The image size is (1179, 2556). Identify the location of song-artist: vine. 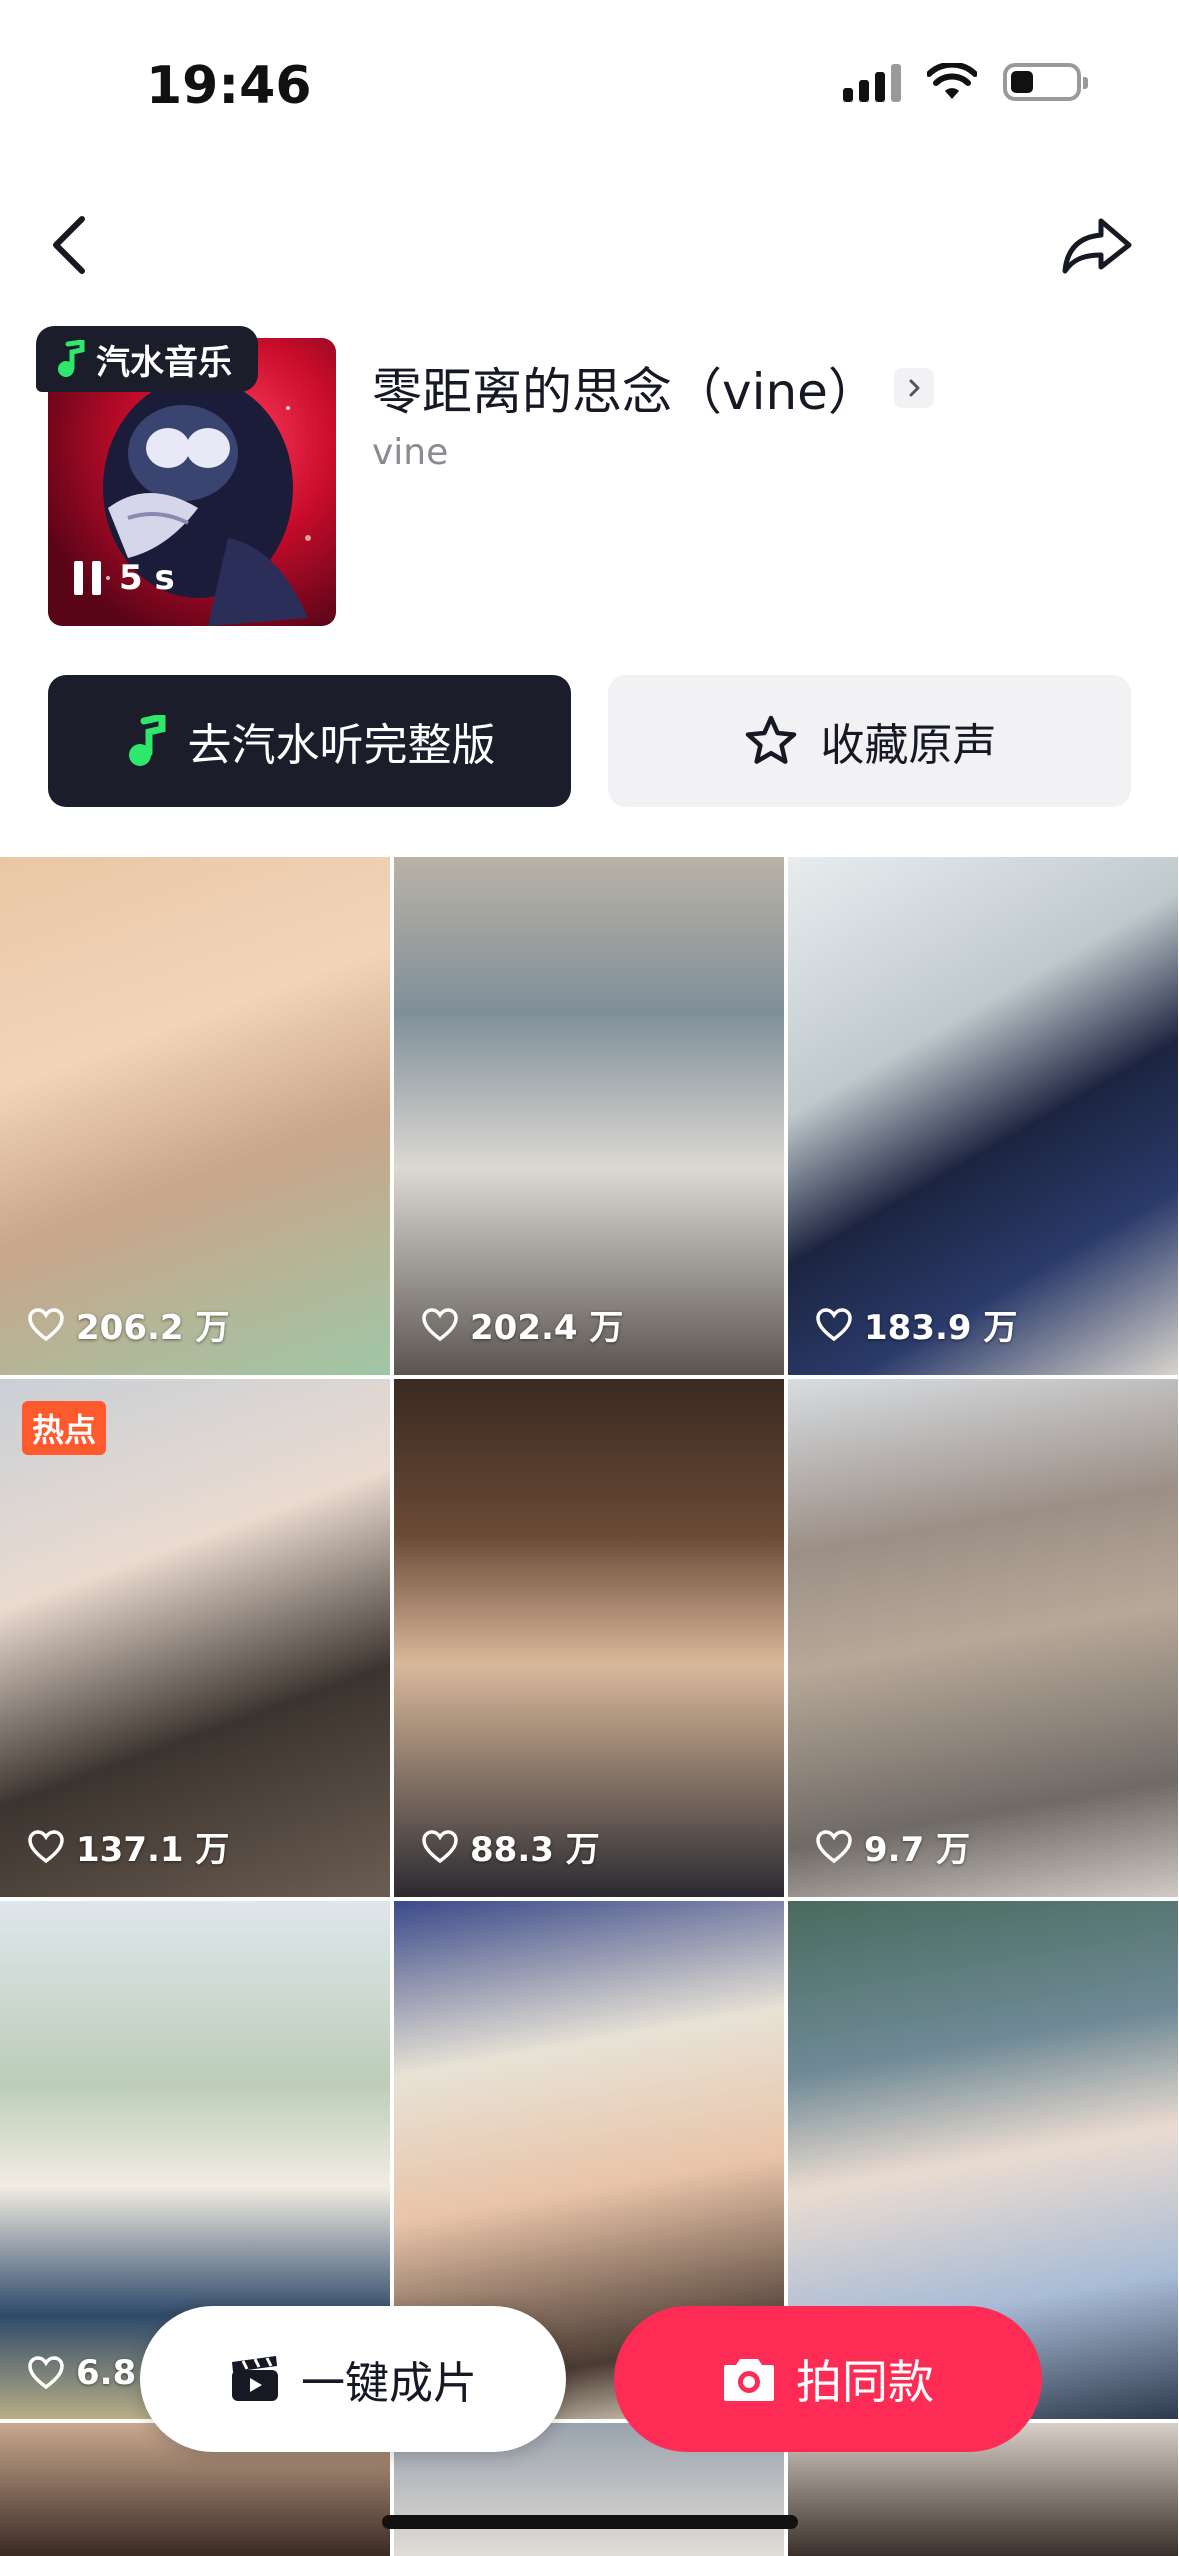
(410, 452).